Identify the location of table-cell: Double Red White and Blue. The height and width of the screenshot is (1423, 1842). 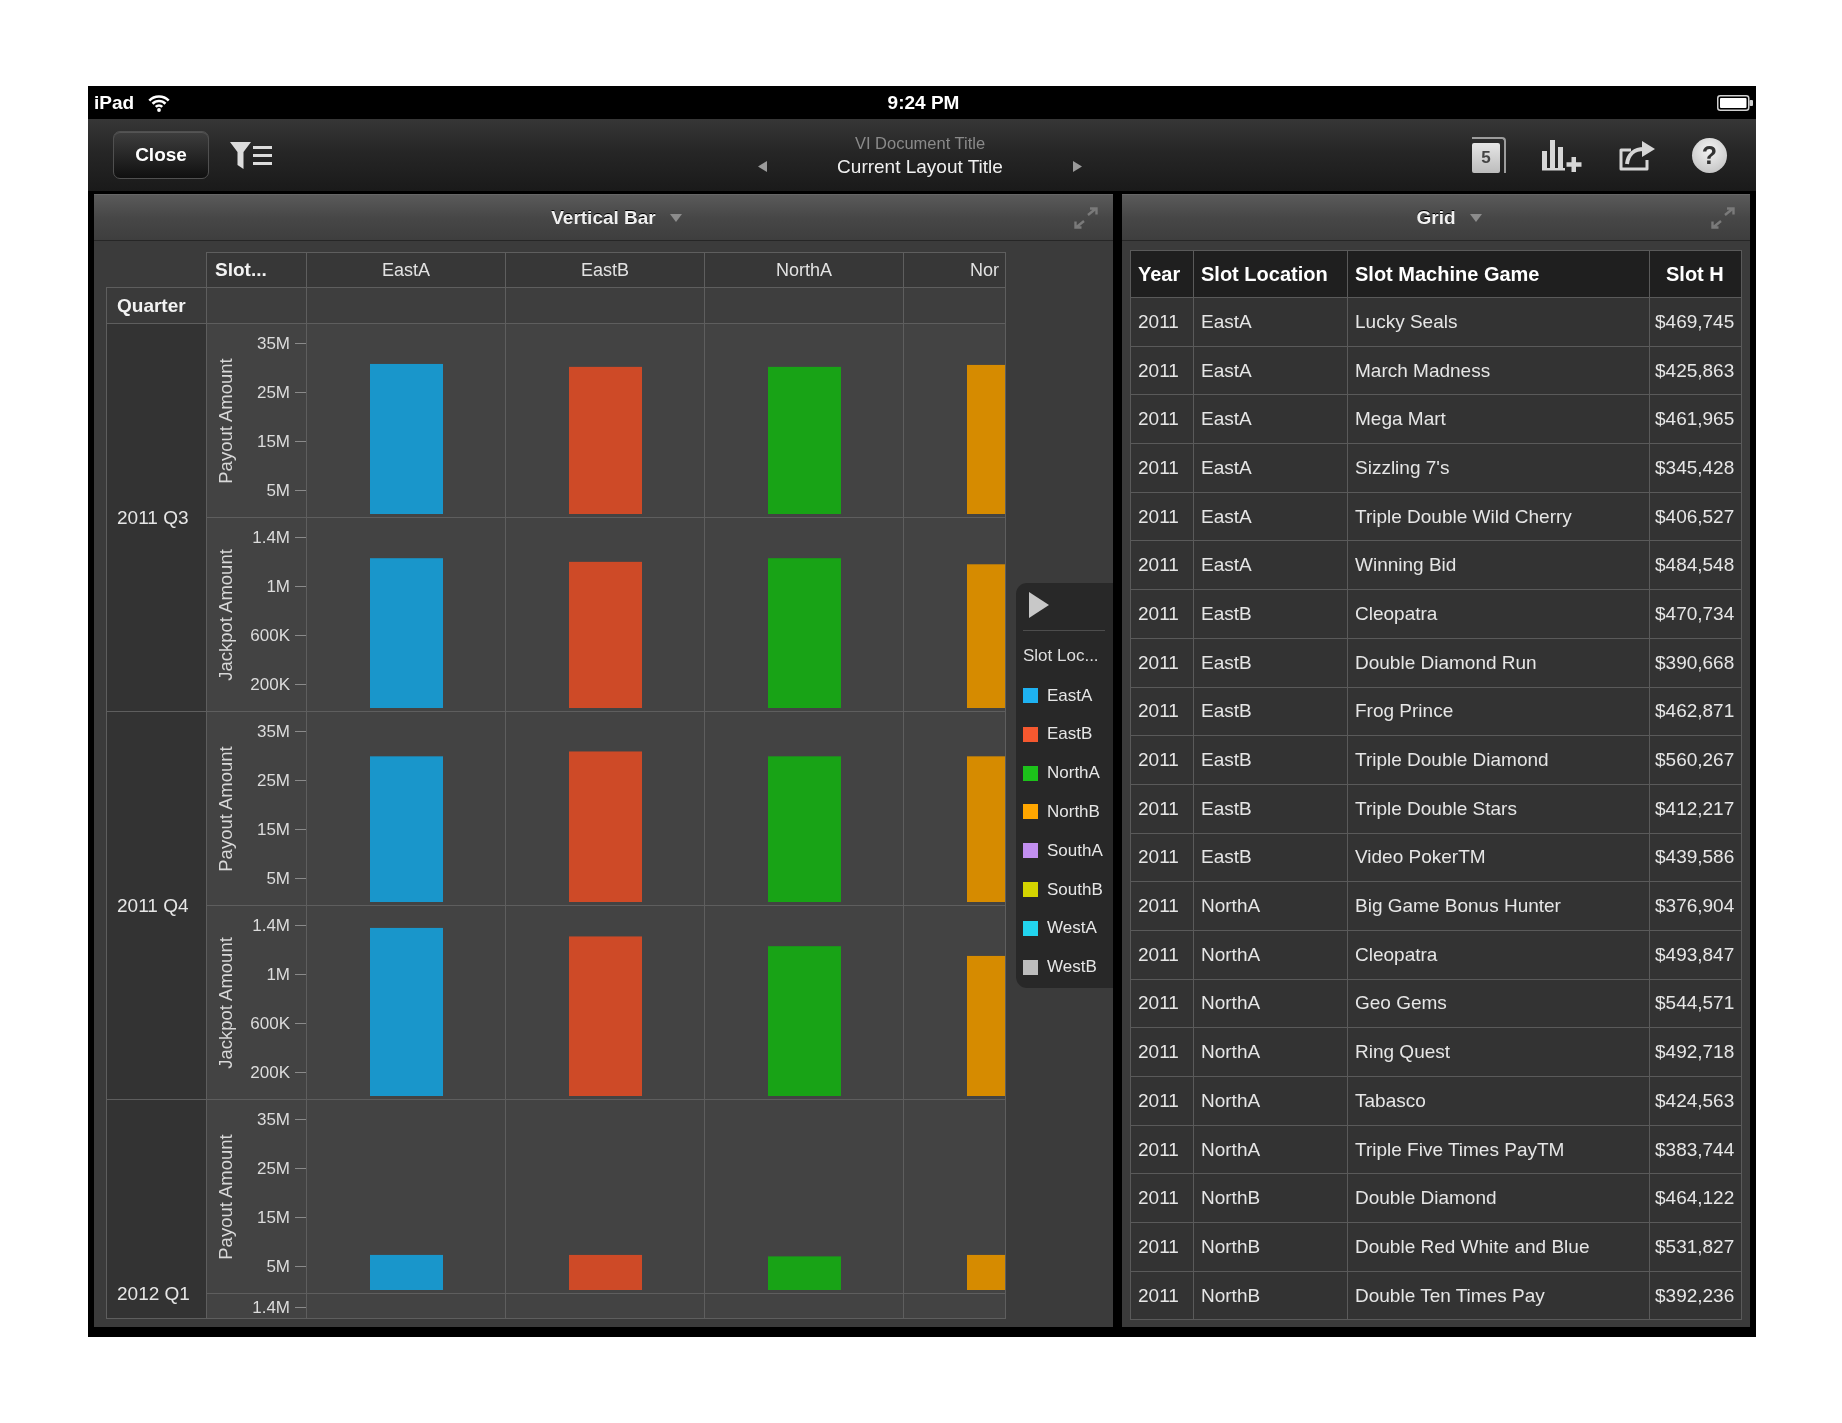
(1498, 1247).